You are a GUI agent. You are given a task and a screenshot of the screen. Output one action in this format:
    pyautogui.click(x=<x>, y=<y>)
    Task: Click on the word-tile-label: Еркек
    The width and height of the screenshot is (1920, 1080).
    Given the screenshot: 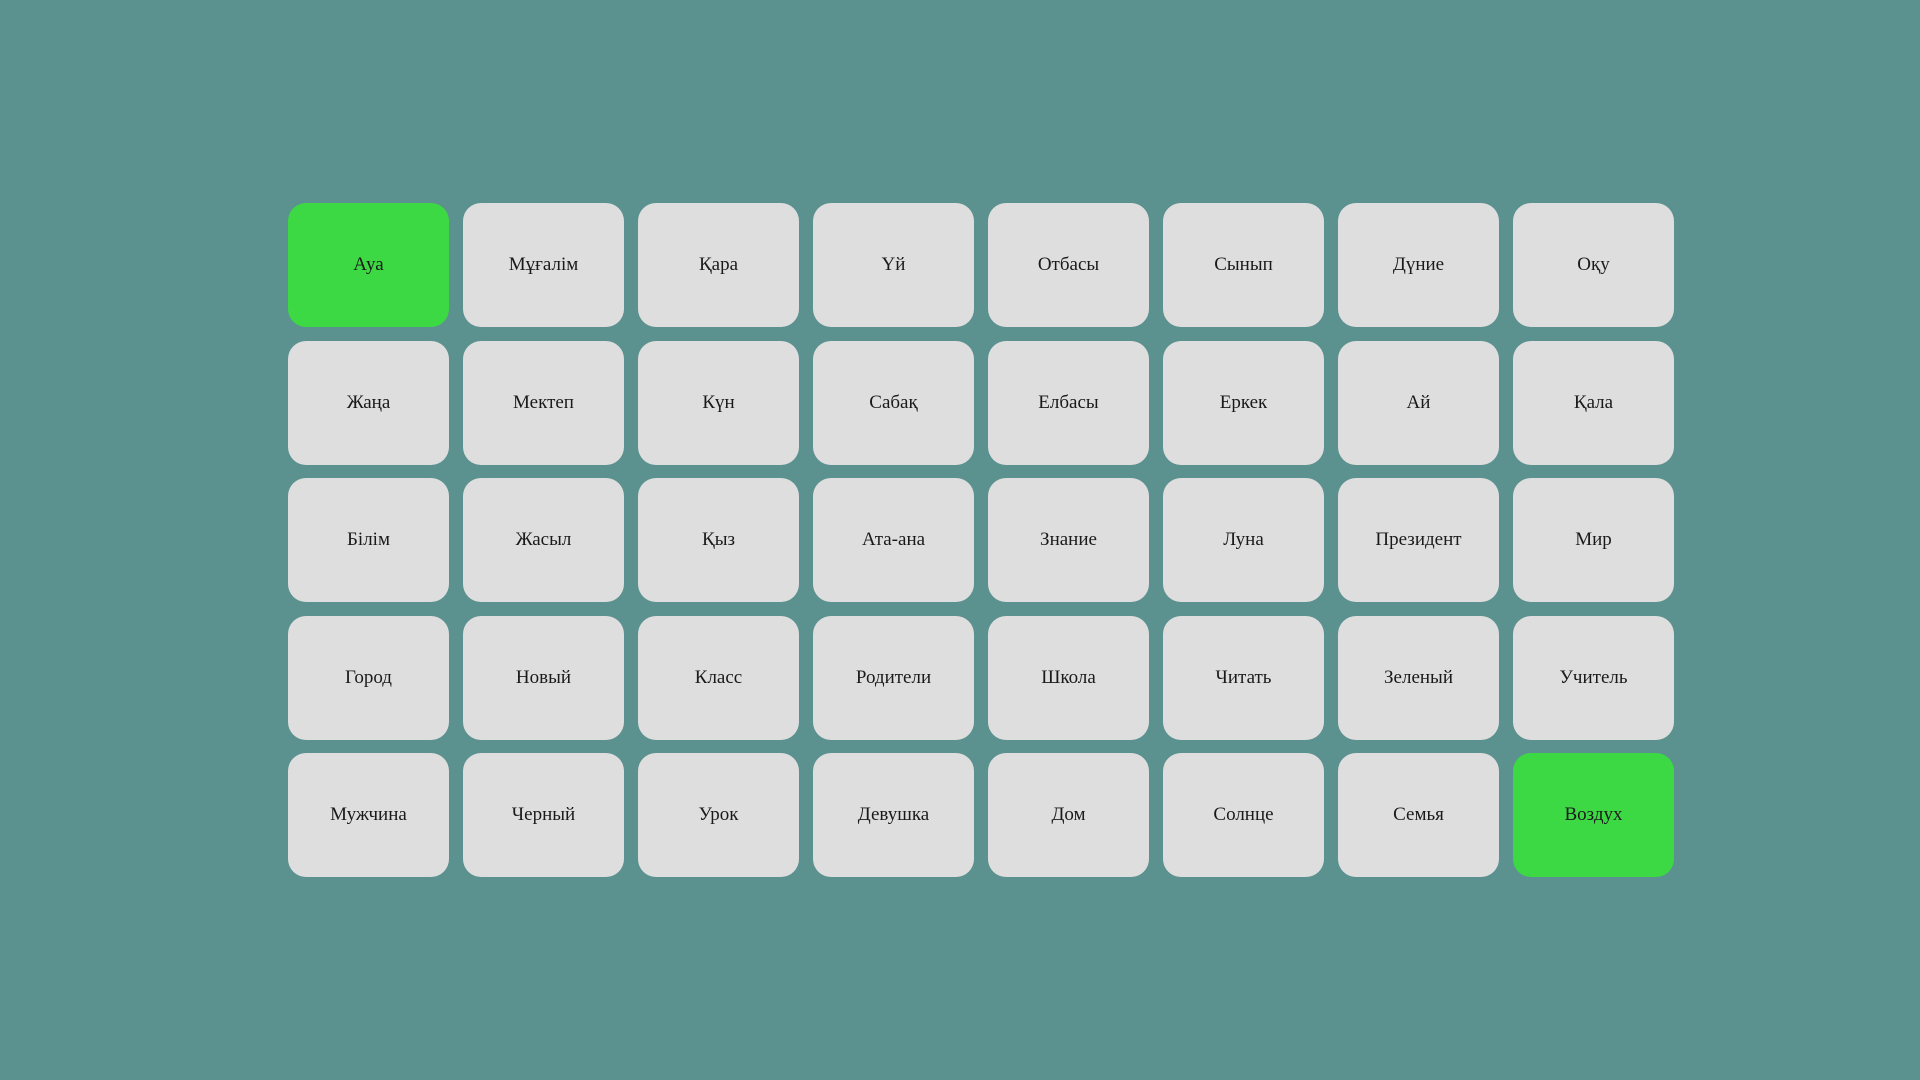 What is the action you would take?
    pyautogui.click(x=1243, y=402)
    